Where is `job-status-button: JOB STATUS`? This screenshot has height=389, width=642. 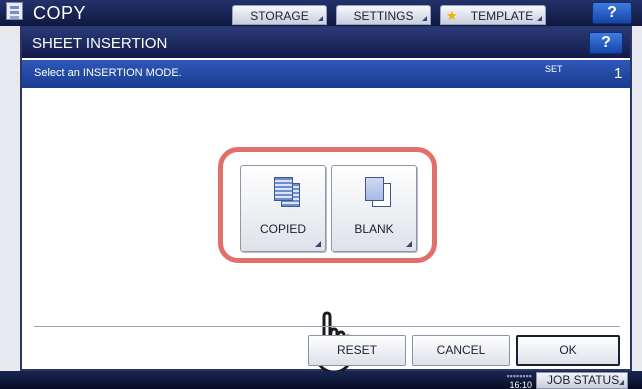 job-status-button: JOB STATUS is located at coordinates (582, 380).